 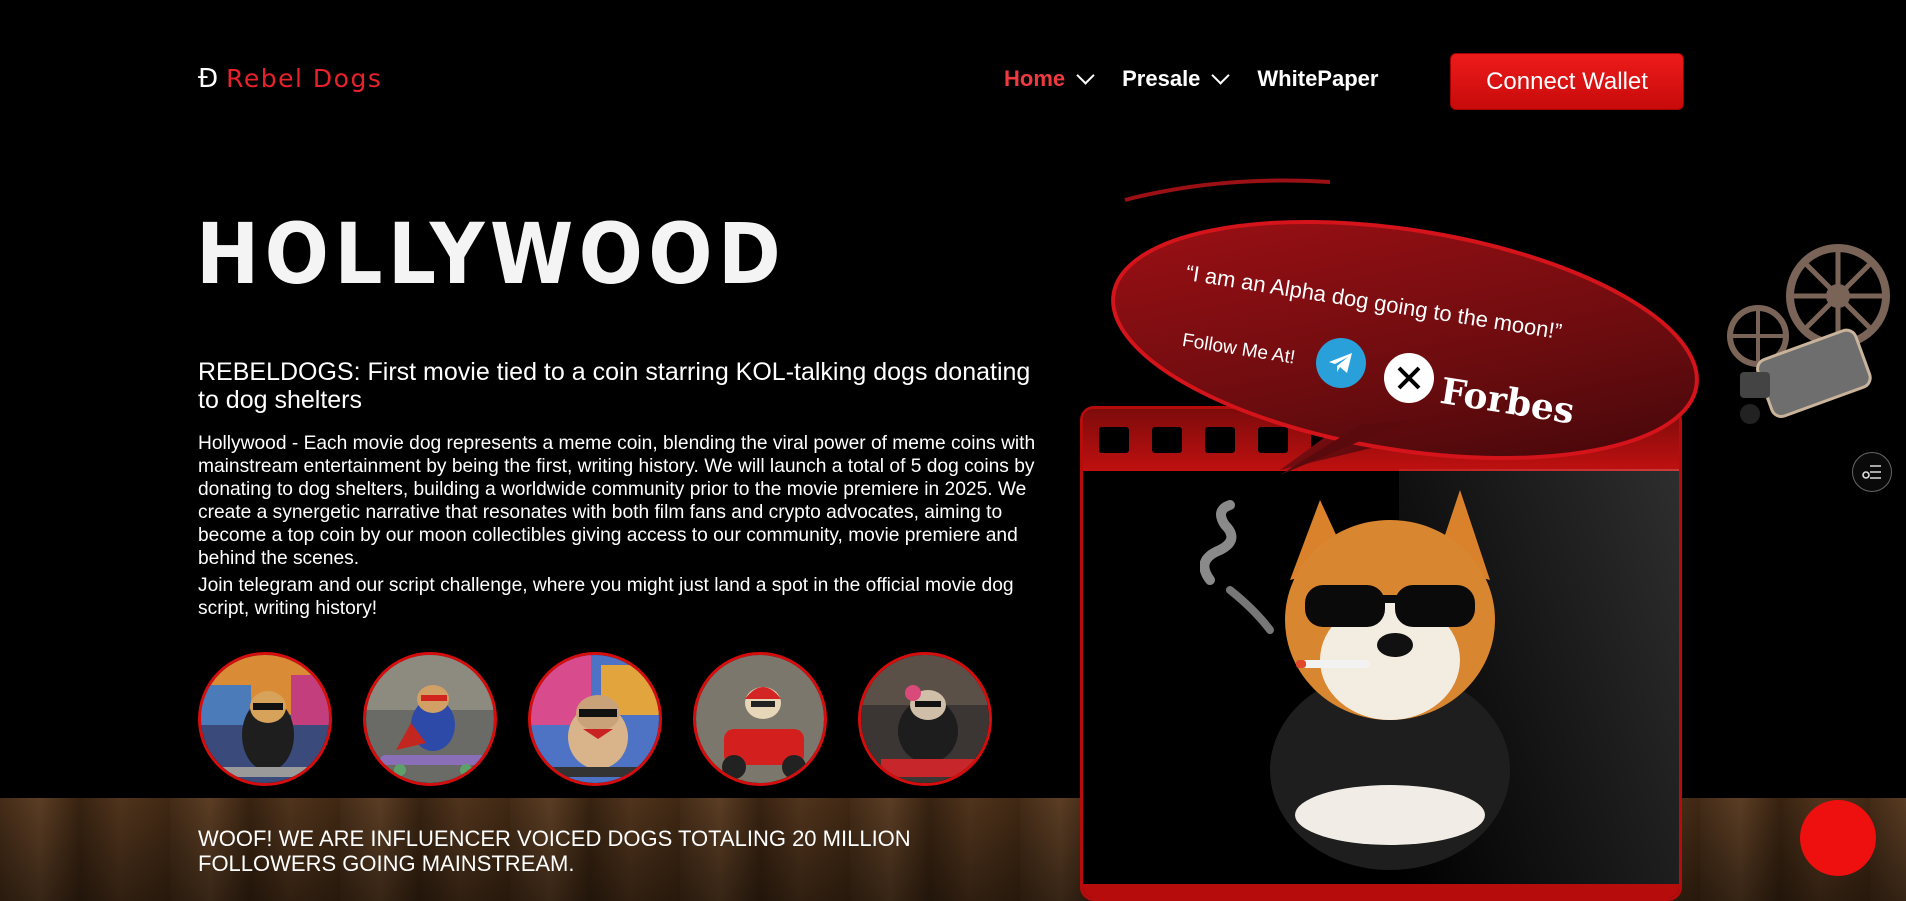 I want to click on dog-avatar-bulldog, so click(x=595, y=719).